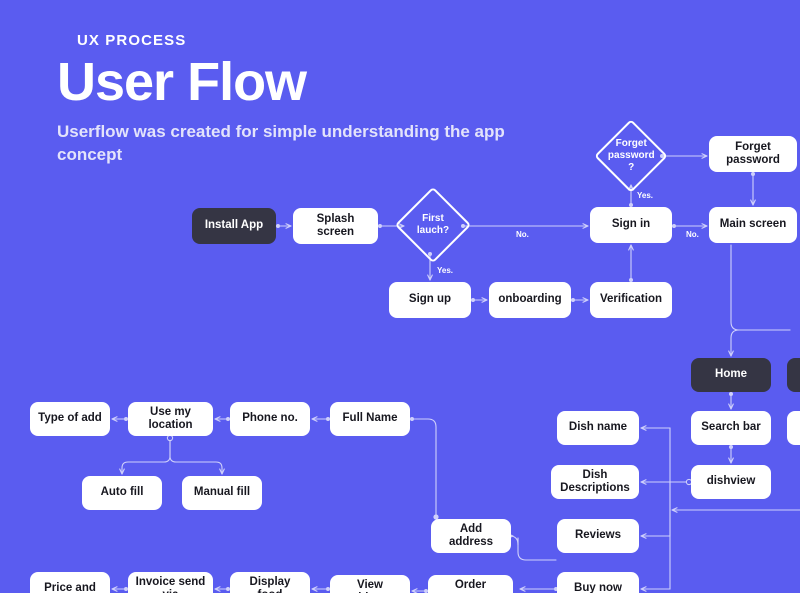  I want to click on flow-node-forget_password: Forget password, so click(753, 154).